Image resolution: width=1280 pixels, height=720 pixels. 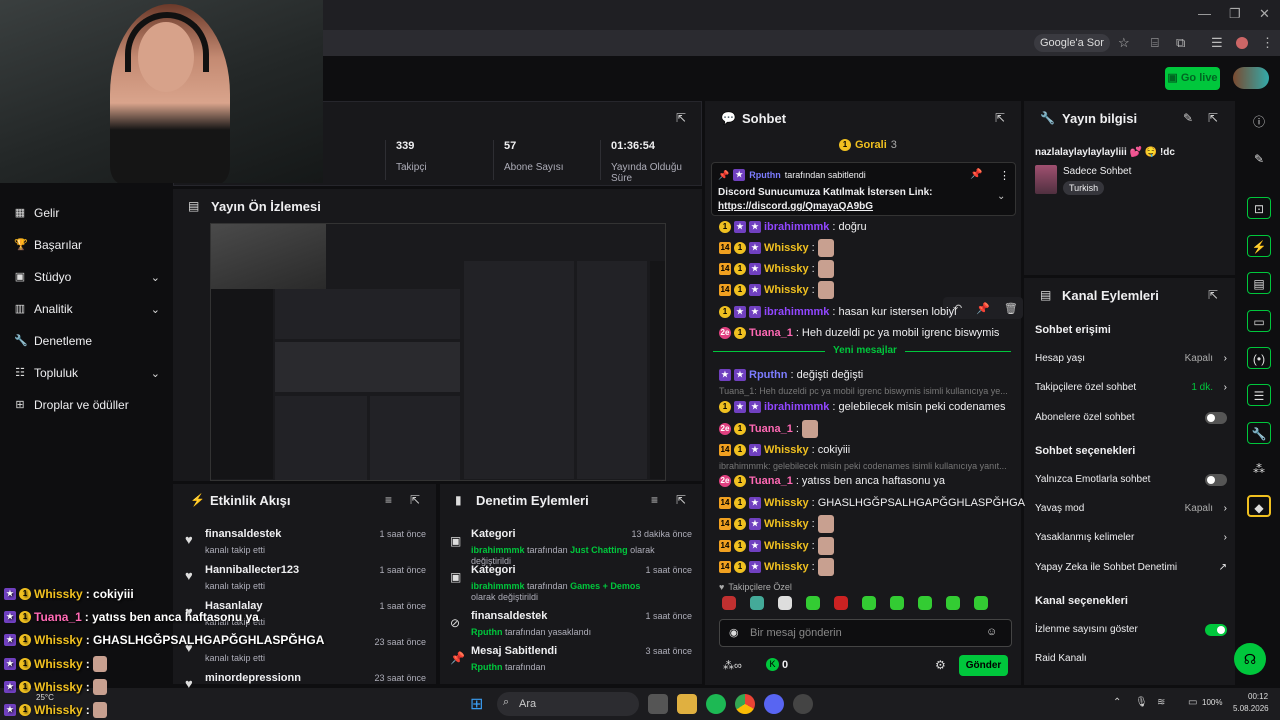 I want to click on edit-icon: ✎, so click(x=1188, y=118).